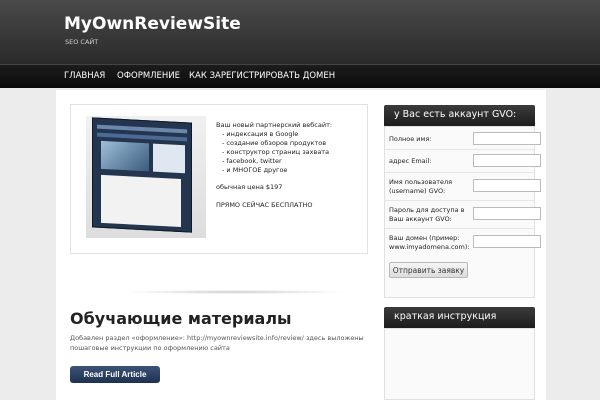 This screenshot has width=600, height=400. What do you see at coordinates (169, 158) in the screenshot?
I see `screenshot-sidebar` at bounding box center [169, 158].